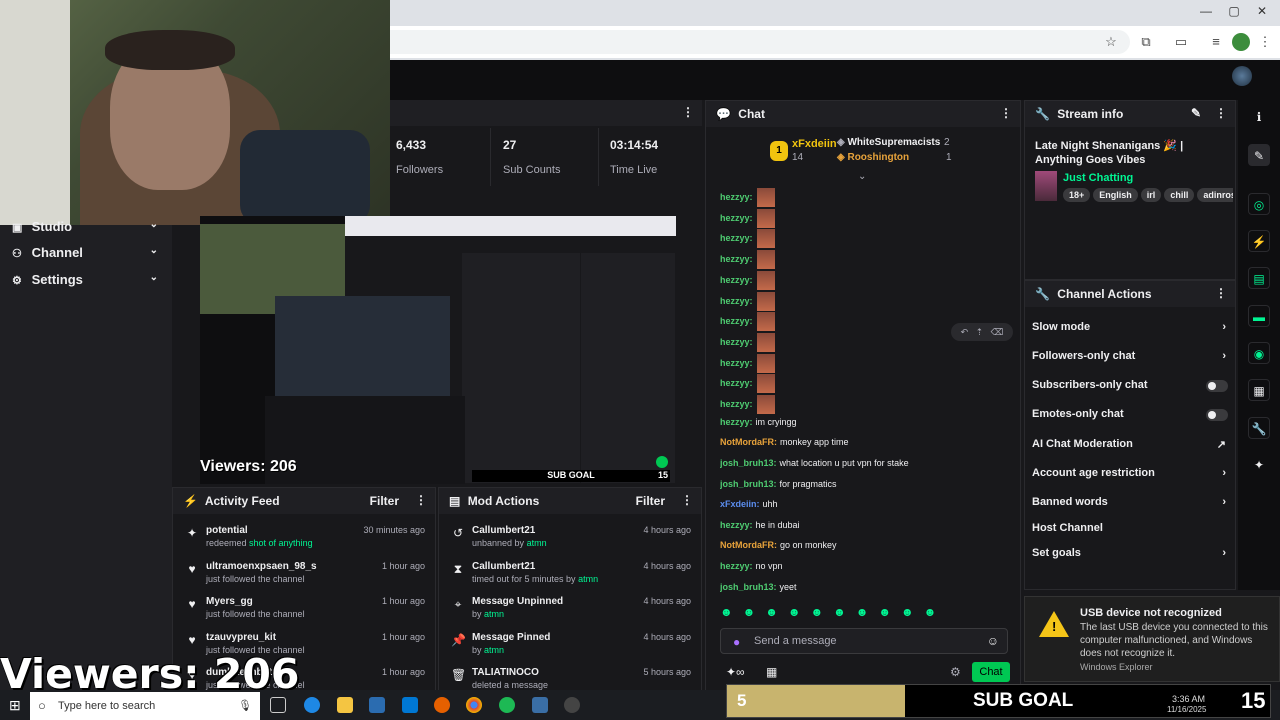 This screenshot has height=720, width=1280. I want to click on activity-user: tzauvypreu_kit, so click(241, 637).